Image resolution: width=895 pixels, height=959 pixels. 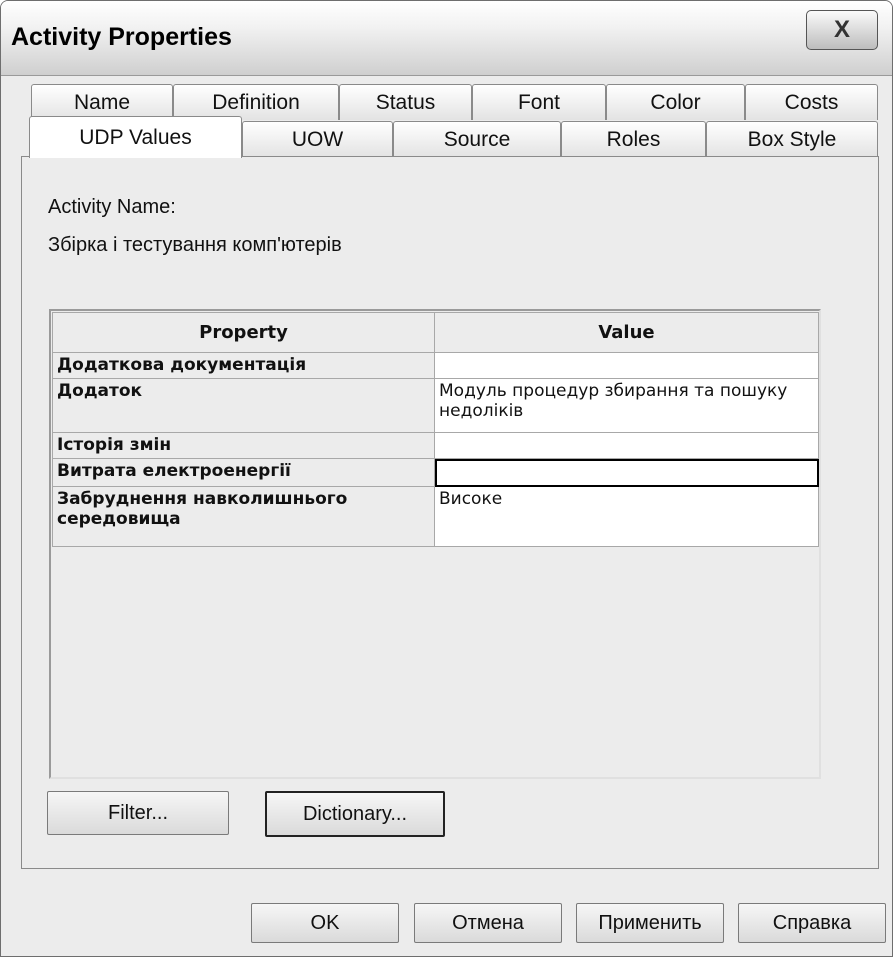 What do you see at coordinates (243, 332) in the screenshot?
I see `property-column-header: Property` at bounding box center [243, 332].